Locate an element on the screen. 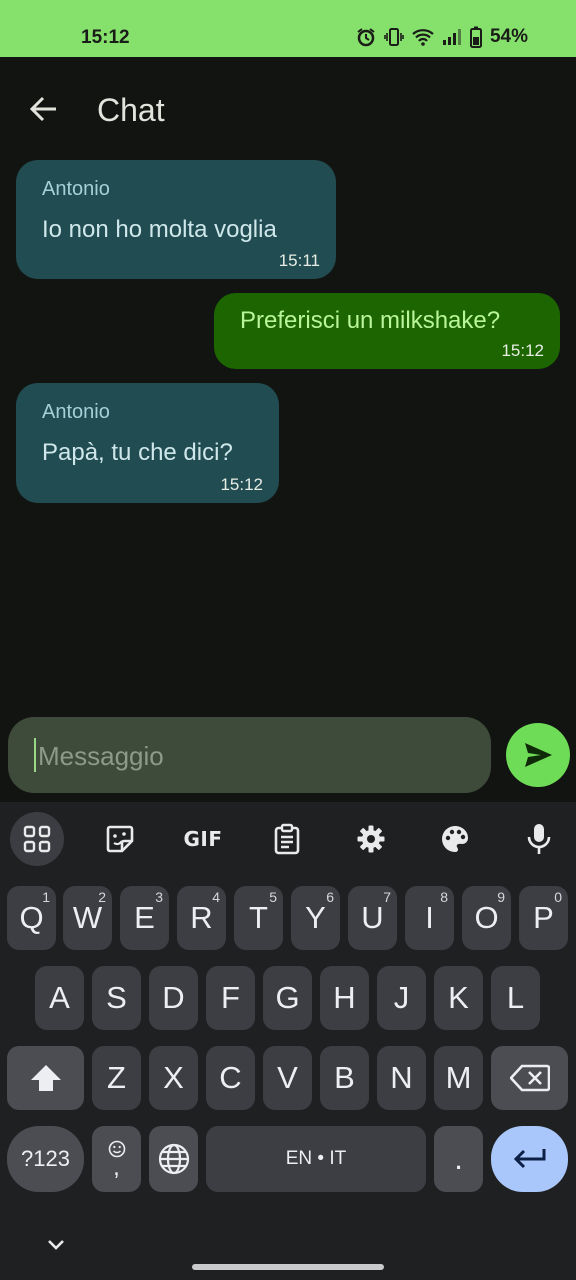 The image size is (576, 1280). key-label: ?123 is located at coordinates (45, 1158).